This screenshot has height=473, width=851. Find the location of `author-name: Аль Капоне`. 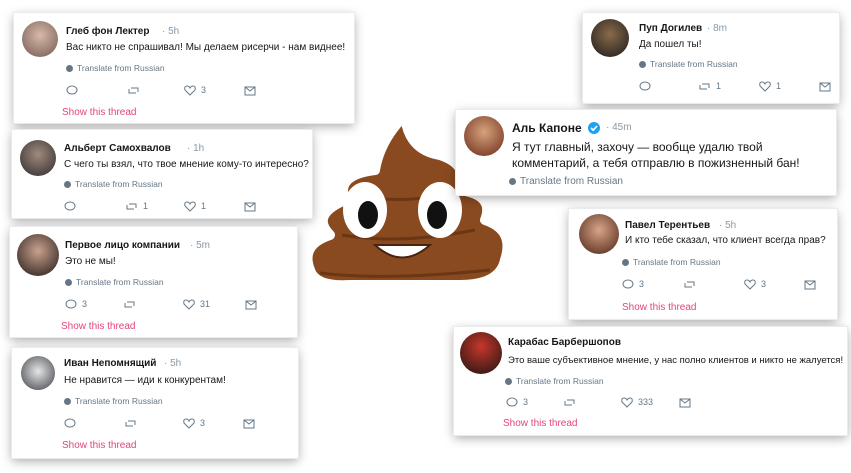

author-name: Аль Капоне is located at coordinates (556, 128).